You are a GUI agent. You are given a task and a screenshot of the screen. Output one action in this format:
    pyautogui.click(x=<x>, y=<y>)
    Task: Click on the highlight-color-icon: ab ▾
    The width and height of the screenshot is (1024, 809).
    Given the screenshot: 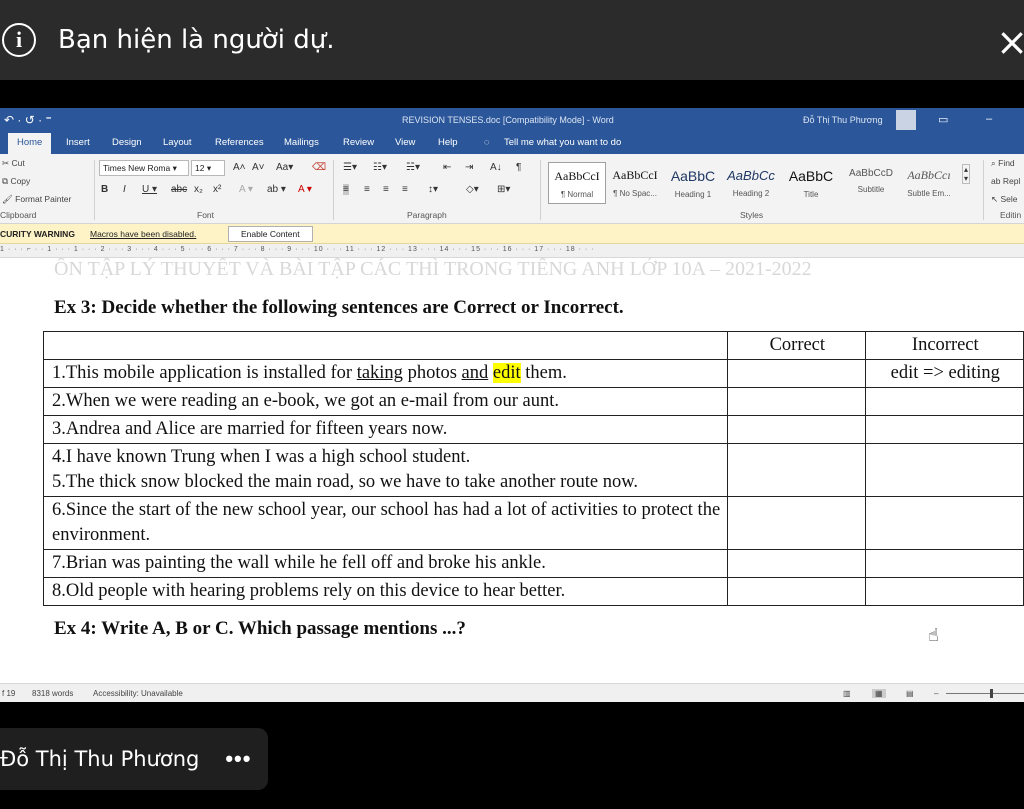 What is the action you would take?
    pyautogui.click(x=276, y=189)
    